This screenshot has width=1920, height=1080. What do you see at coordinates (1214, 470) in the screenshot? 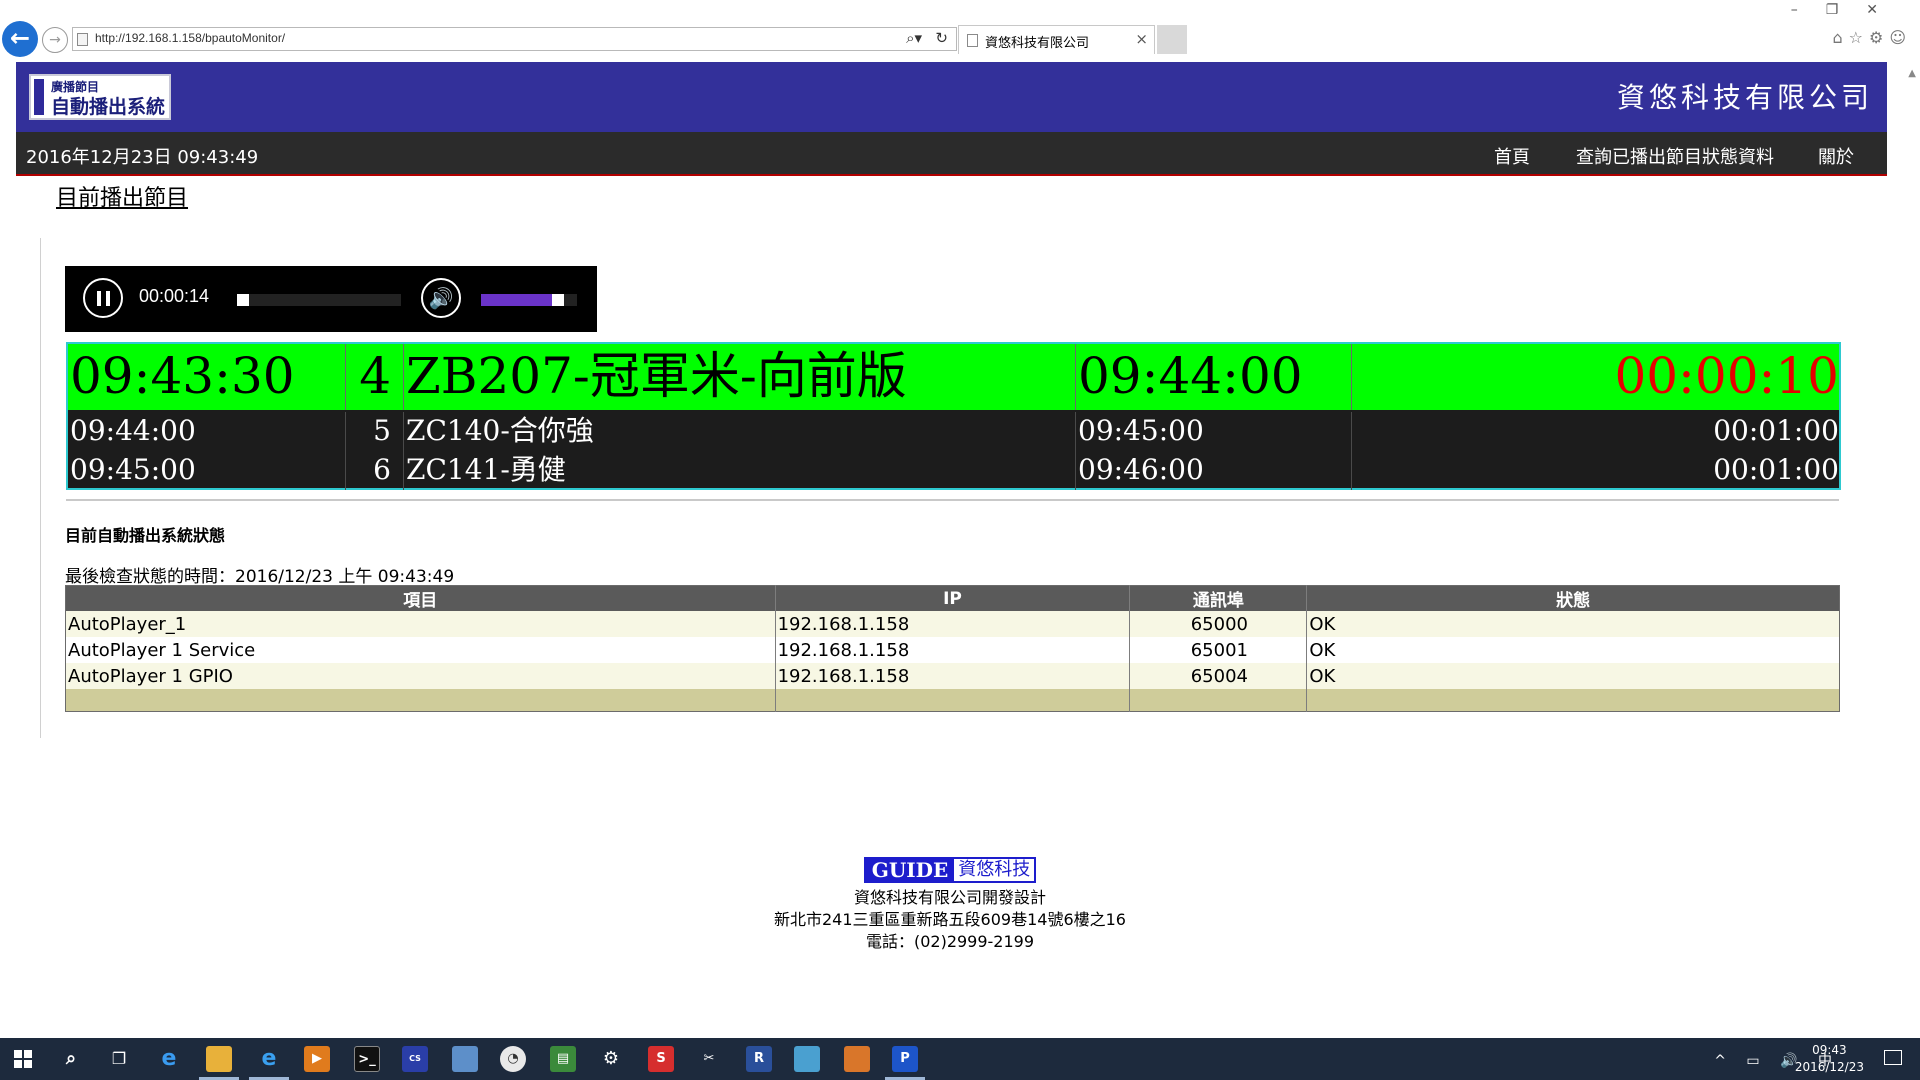
I see `end-time: 09:46:00` at bounding box center [1214, 470].